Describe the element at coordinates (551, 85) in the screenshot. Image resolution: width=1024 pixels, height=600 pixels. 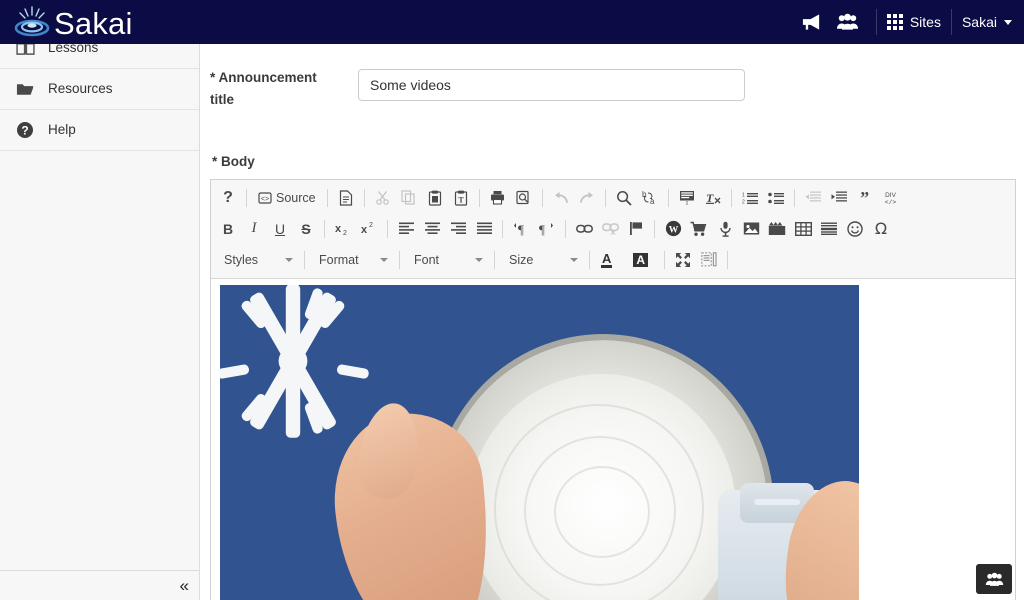
I see `announcement-title-input` at that location.